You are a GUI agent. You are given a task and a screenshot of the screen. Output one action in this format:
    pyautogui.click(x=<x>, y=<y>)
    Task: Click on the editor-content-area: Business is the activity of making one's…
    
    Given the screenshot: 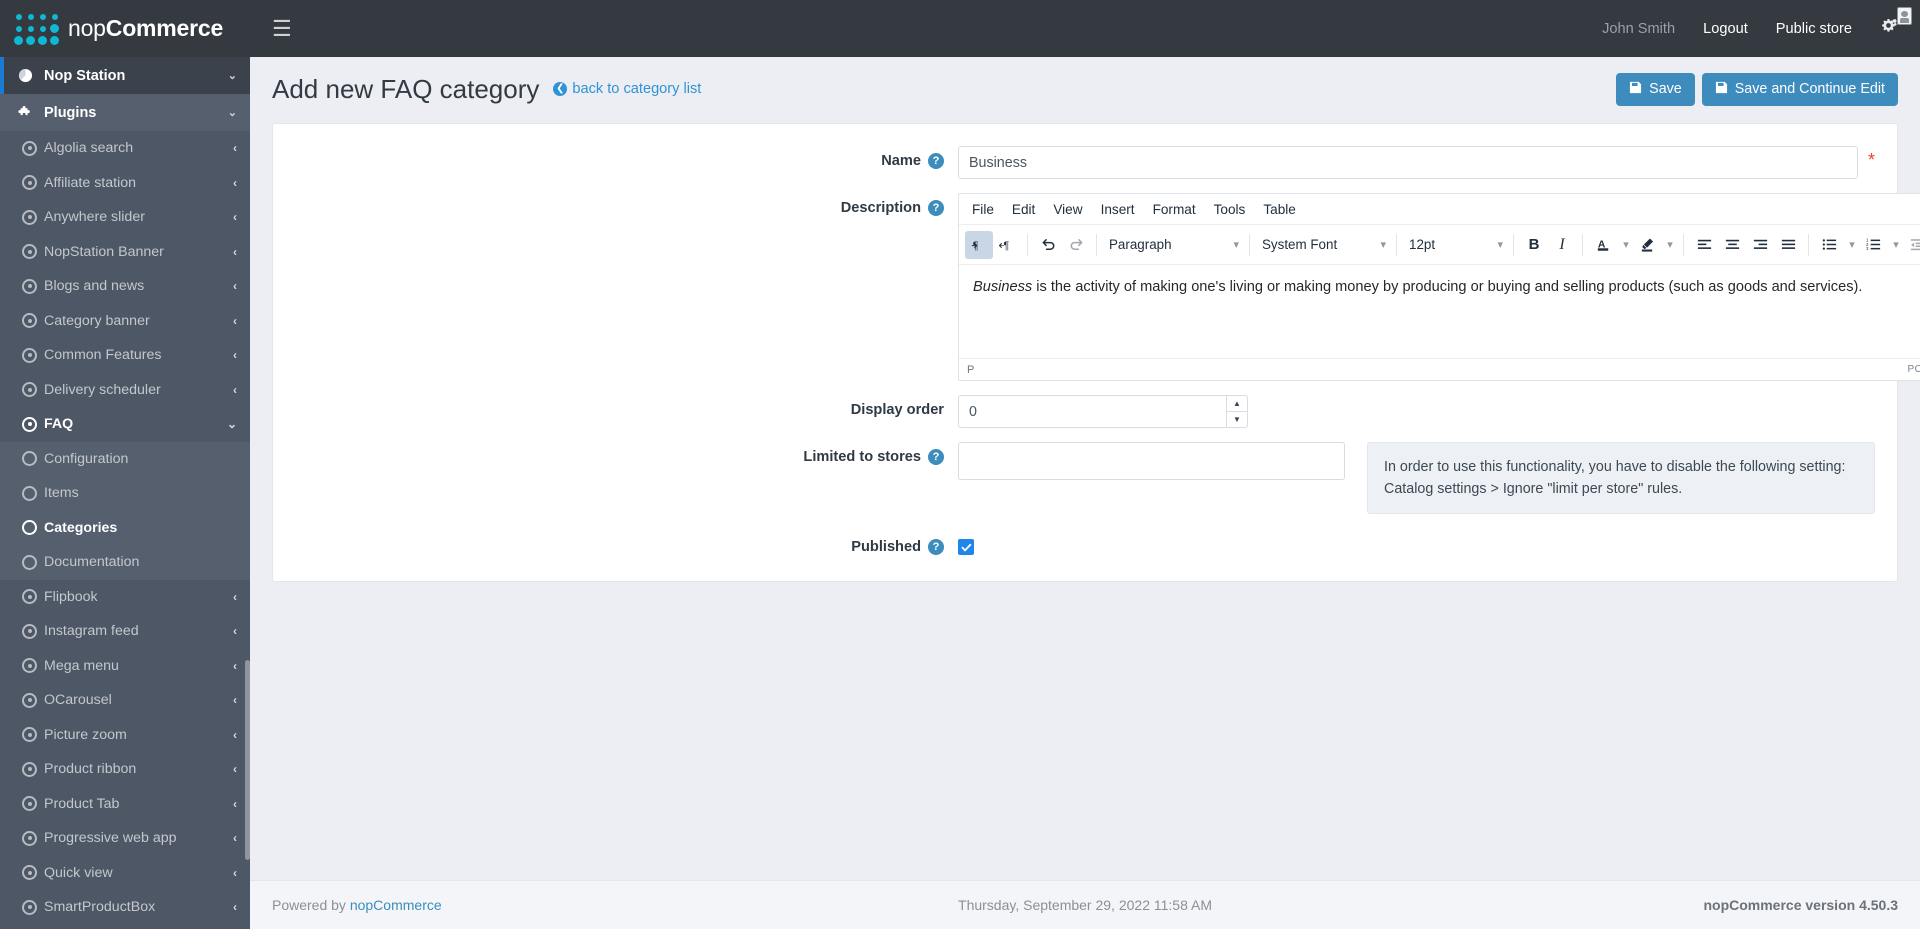 What is the action you would take?
    pyautogui.click(x=1439, y=311)
    